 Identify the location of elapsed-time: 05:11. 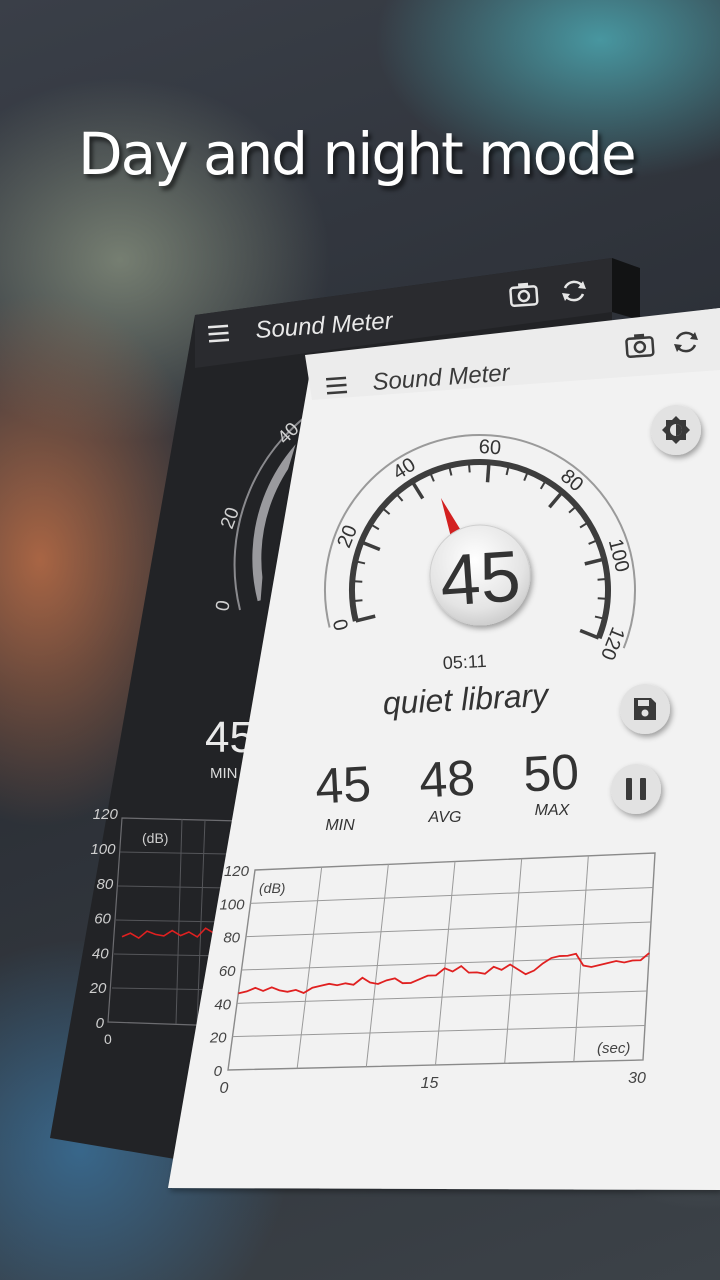
(464, 662).